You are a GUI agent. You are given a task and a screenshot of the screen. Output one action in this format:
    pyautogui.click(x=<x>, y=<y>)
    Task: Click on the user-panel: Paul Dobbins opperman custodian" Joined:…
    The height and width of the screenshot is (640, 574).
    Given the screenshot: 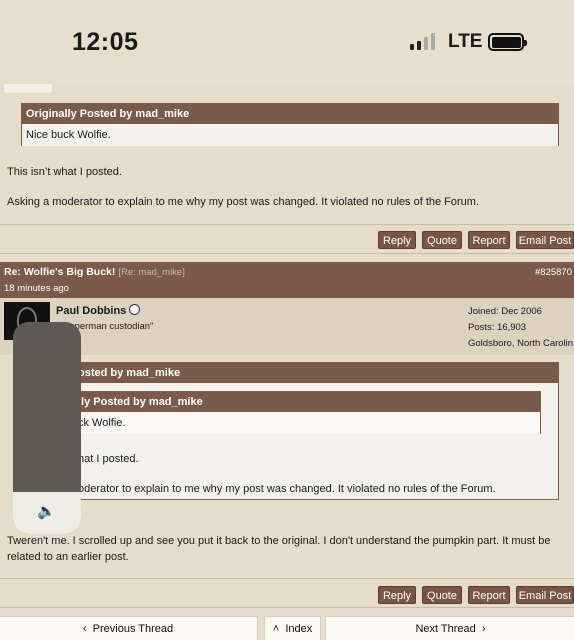 What is the action you would take?
    pyautogui.click(x=287, y=326)
    